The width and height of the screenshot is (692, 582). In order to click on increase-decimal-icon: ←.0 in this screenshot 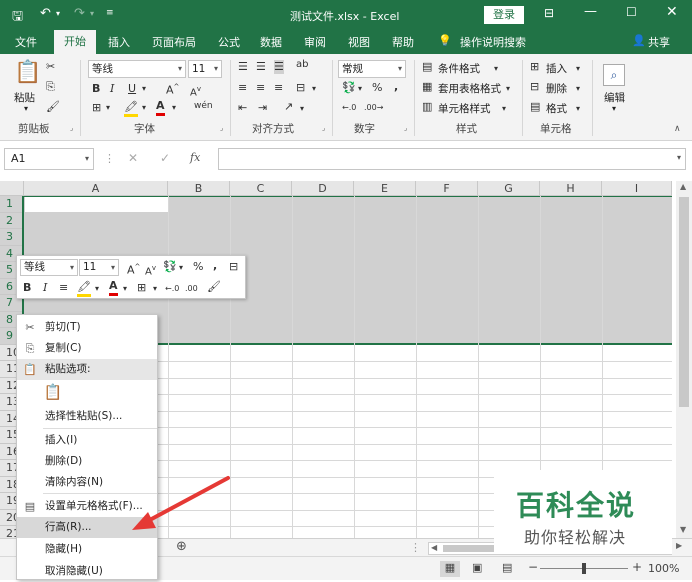, I will do `click(349, 108)`.